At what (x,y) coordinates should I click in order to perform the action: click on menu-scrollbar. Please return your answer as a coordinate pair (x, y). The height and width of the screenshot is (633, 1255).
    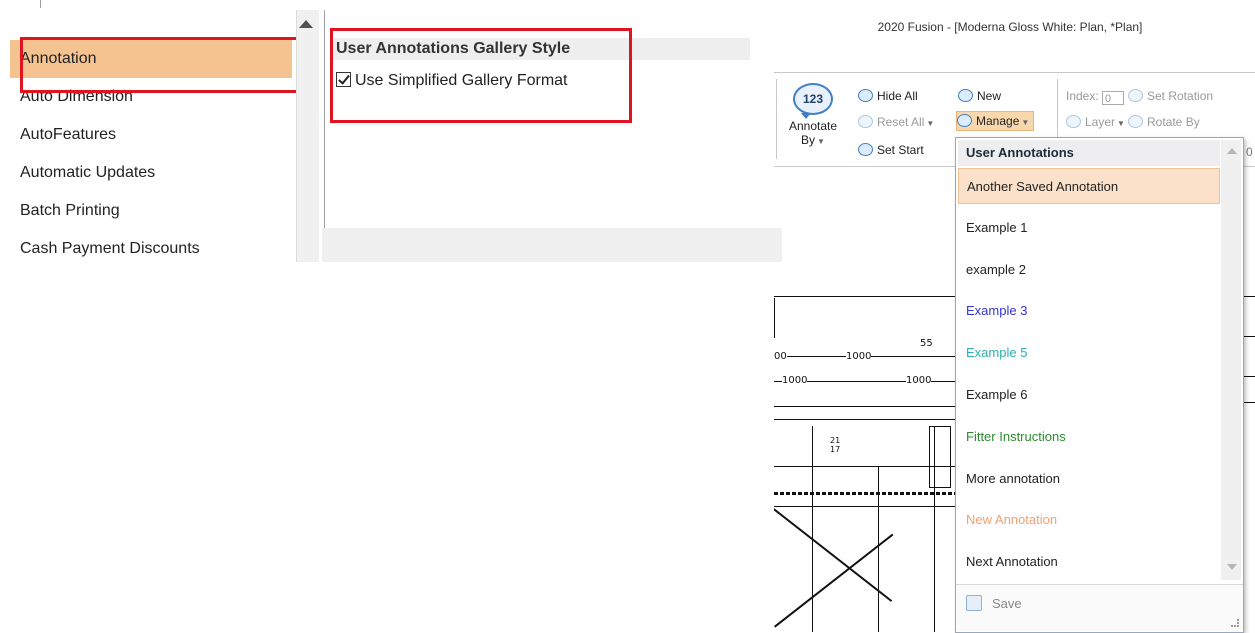
    Looking at the image, I should click on (1231, 360).